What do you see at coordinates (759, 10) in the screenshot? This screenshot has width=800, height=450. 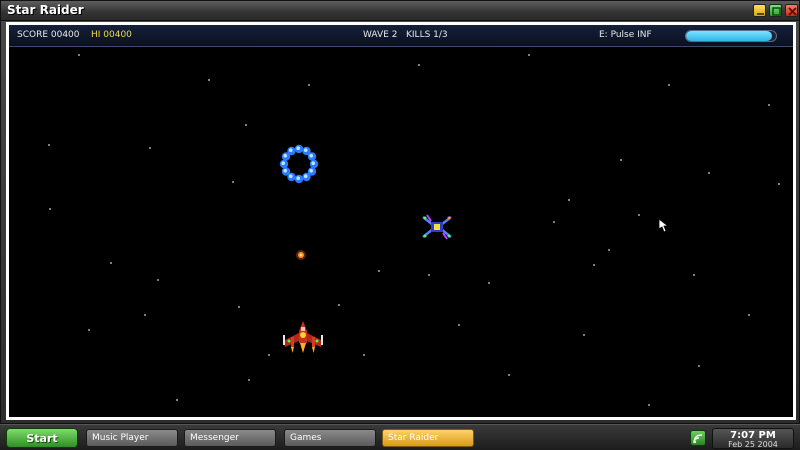 I see `minimize-button` at bounding box center [759, 10].